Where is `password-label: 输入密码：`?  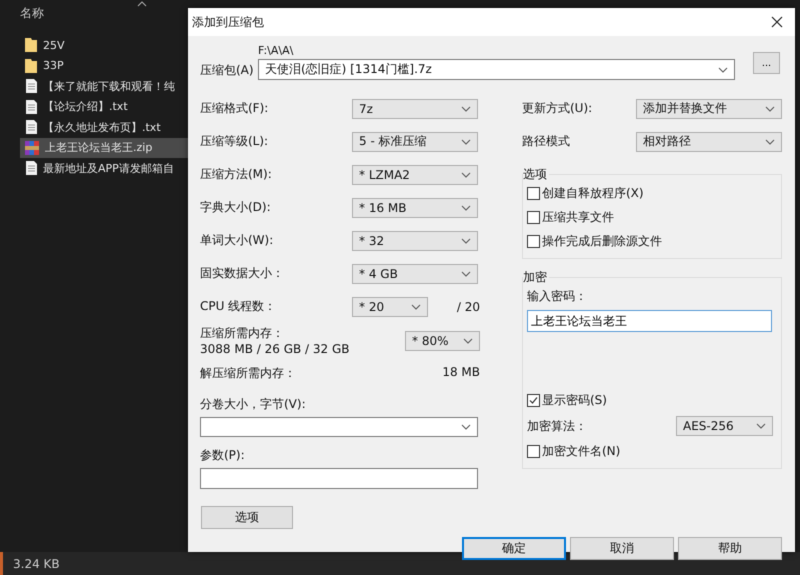 password-label: 输入密码： is located at coordinates (557, 296).